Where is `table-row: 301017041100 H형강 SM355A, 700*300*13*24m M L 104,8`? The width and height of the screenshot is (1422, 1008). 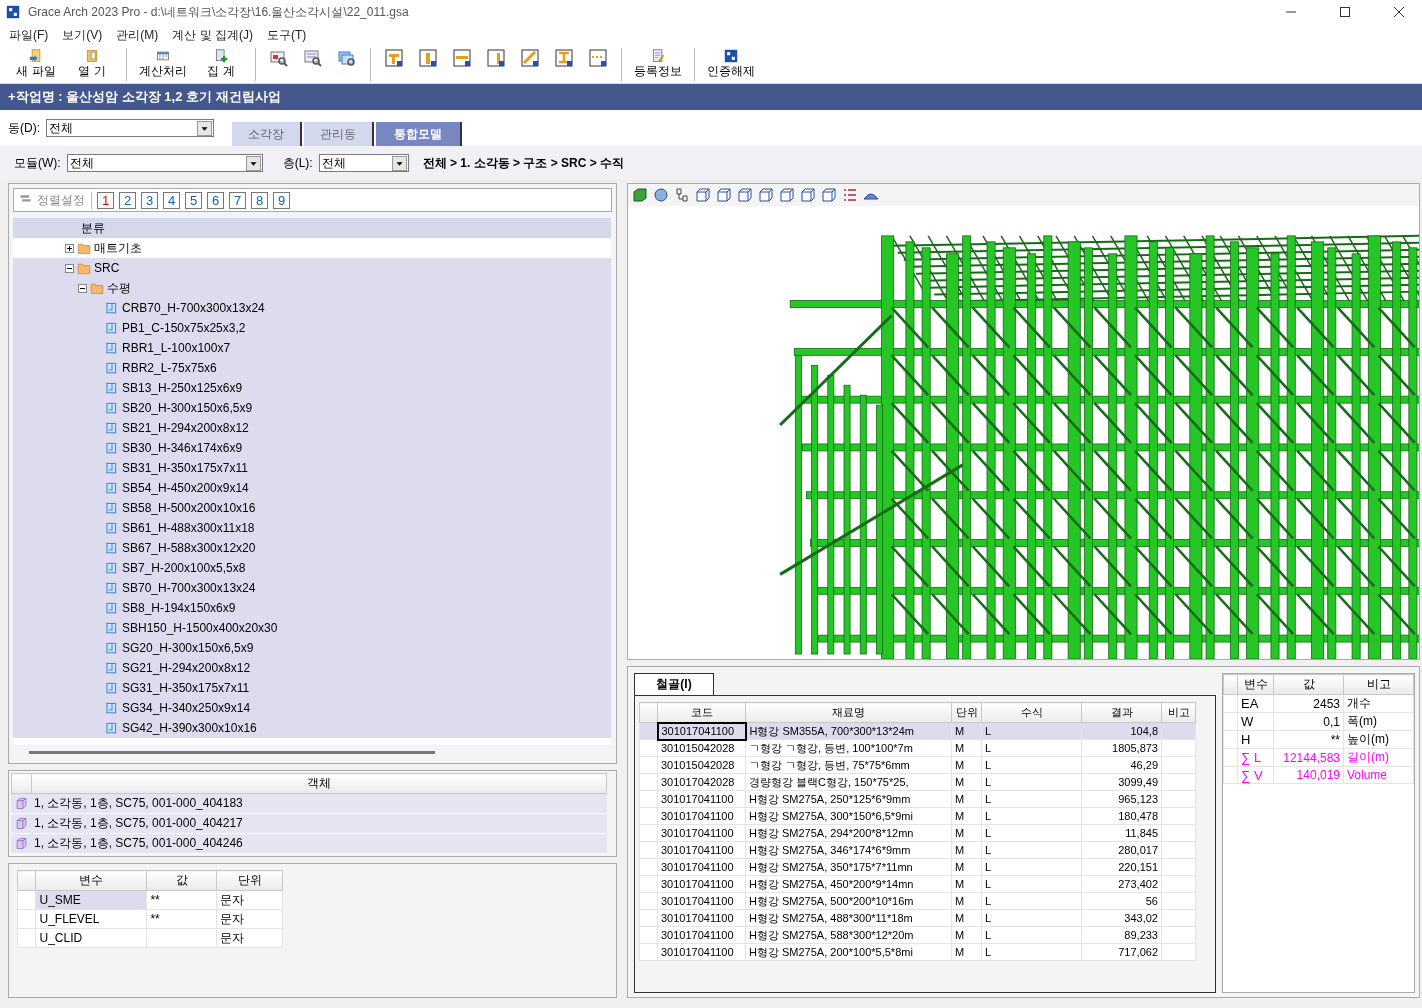 table-row: 301017041100 H형강 SM355A, 700*300*13*24m M L 104,8 is located at coordinates (917, 731).